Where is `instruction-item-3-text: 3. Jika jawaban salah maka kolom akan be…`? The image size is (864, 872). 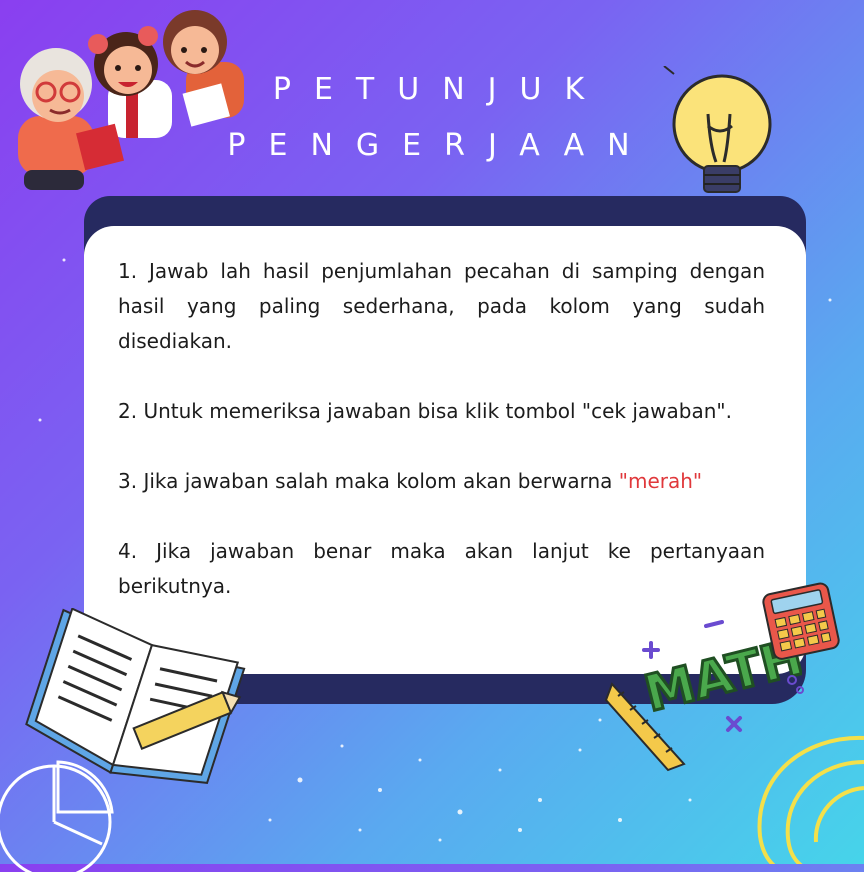
instruction-item-3-text: 3. Jika jawaban salah maka kolom akan be… is located at coordinates (368, 481).